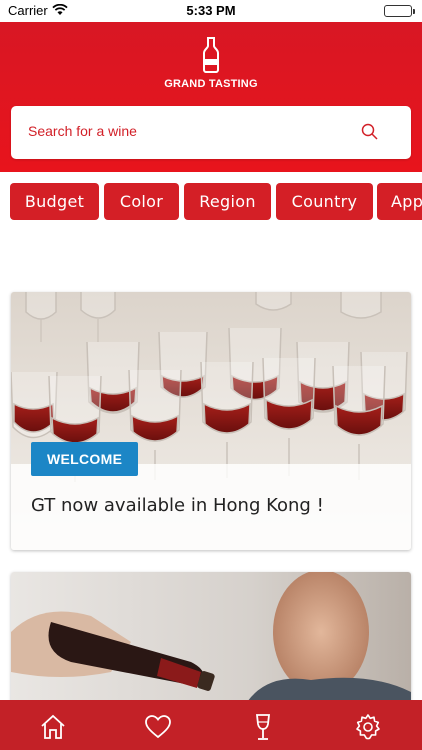 Image resolution: width=422 pixels, height=750 pixels. What do you see at coordinates (211, 725) in the screenshot?
I see `bottom-tab-bar` at bounding box center [211, 725].